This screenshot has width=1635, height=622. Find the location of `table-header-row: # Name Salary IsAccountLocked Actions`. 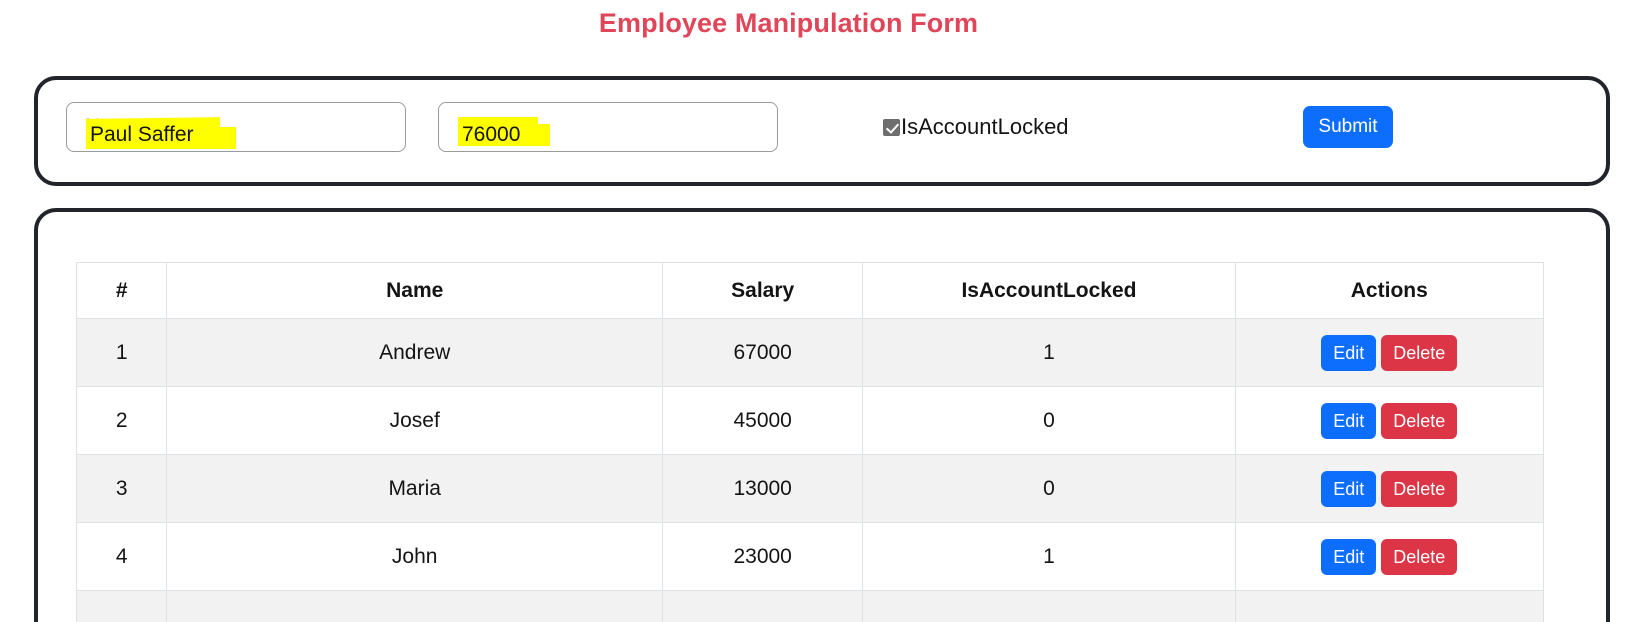

table-header-row: # Name Salary IsAccountLocked Actions is located at coordinates (810, 290).